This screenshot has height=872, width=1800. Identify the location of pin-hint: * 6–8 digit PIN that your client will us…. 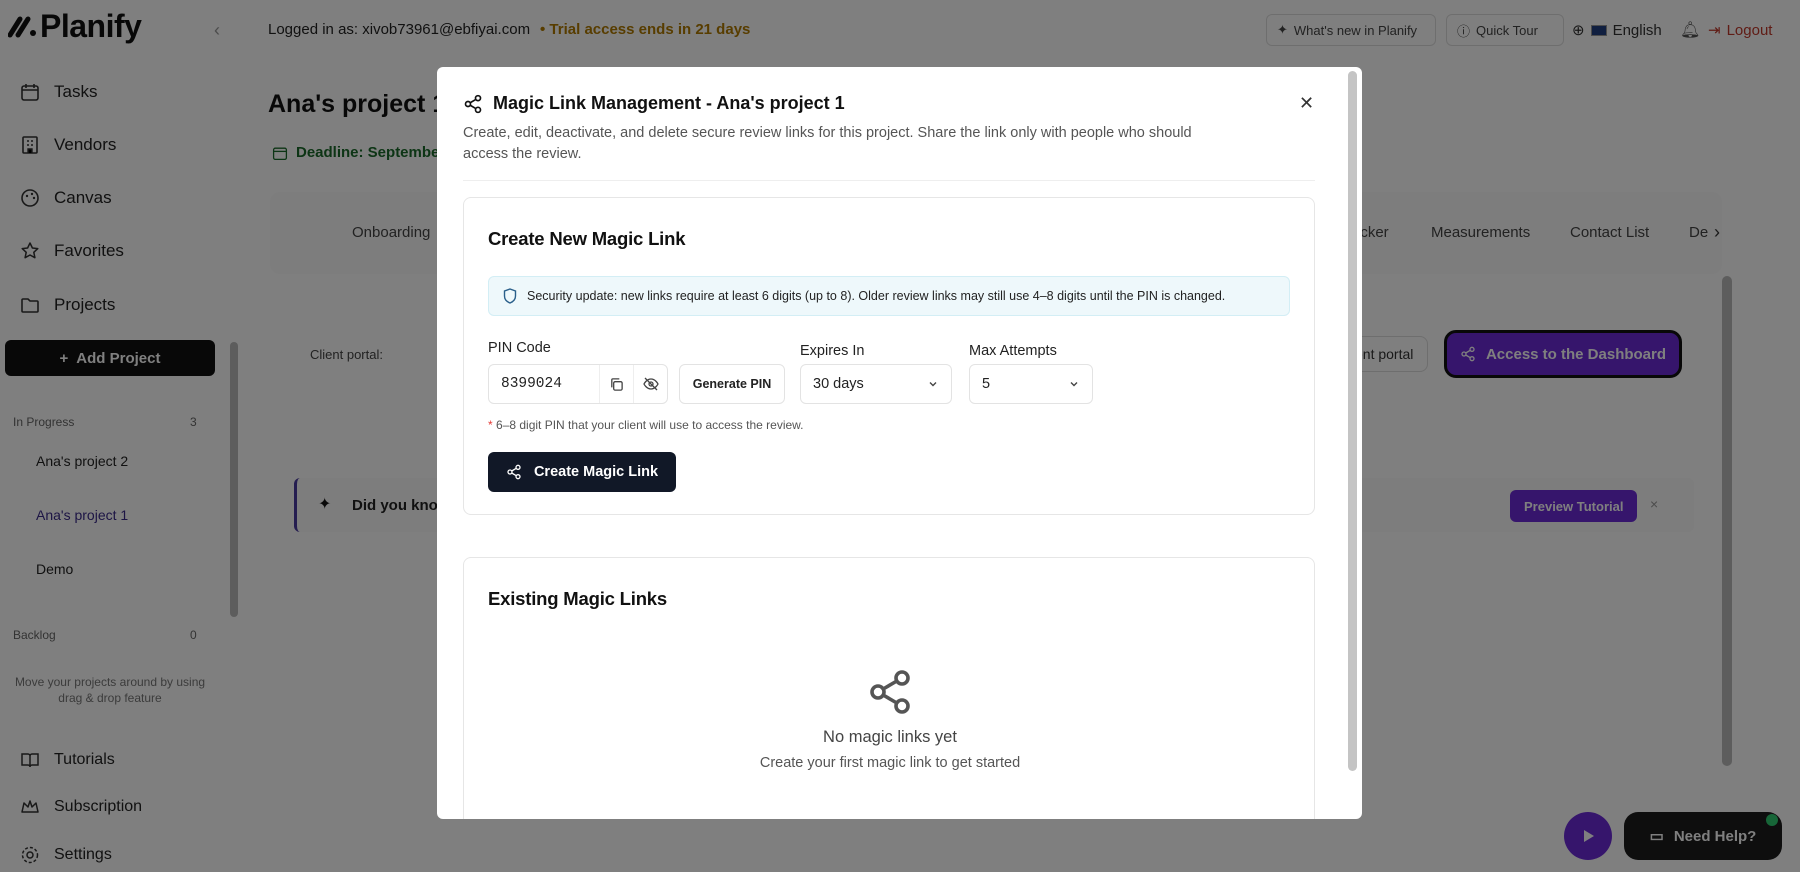
(646, 425).